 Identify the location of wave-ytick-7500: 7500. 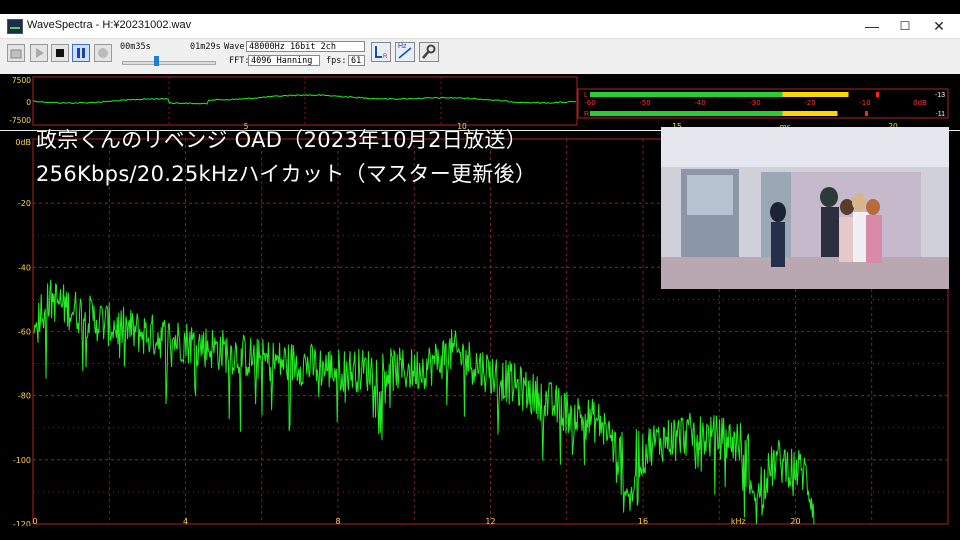
(21, 80).